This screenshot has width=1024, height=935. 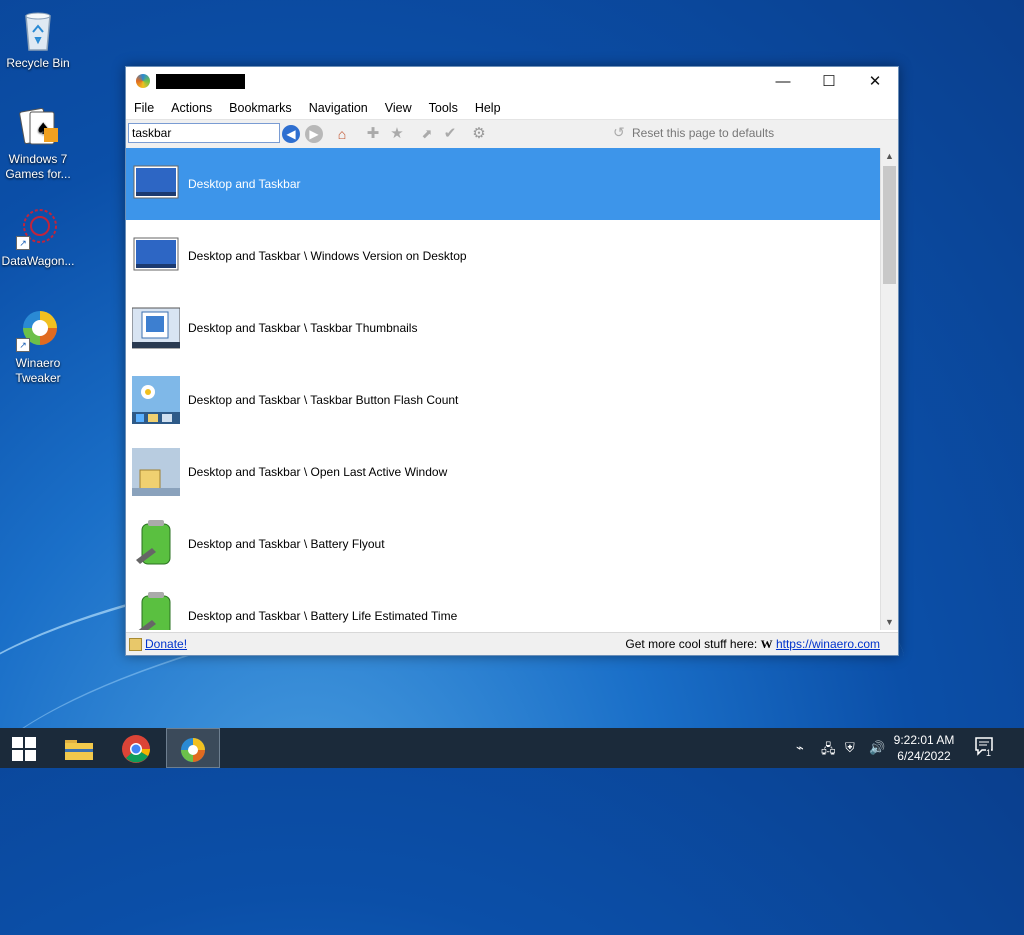 I want to click on winaero-tweaker-icon, so click(x=193, y=749).